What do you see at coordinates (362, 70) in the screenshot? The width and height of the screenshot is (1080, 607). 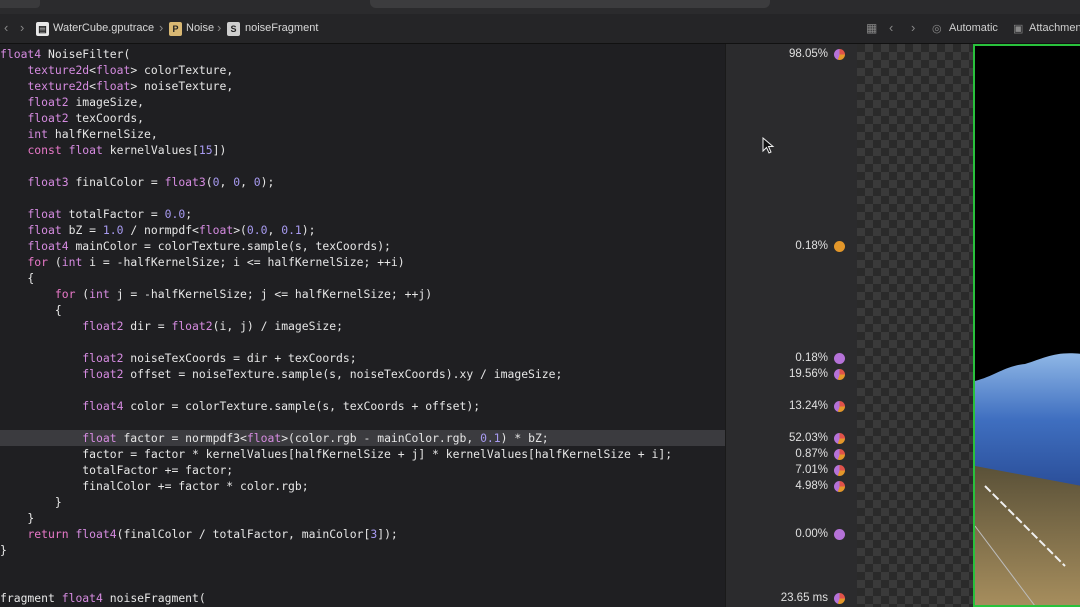 I see `code-line: texture2d<float> colorTexture,` at bounding box center [362, 70].